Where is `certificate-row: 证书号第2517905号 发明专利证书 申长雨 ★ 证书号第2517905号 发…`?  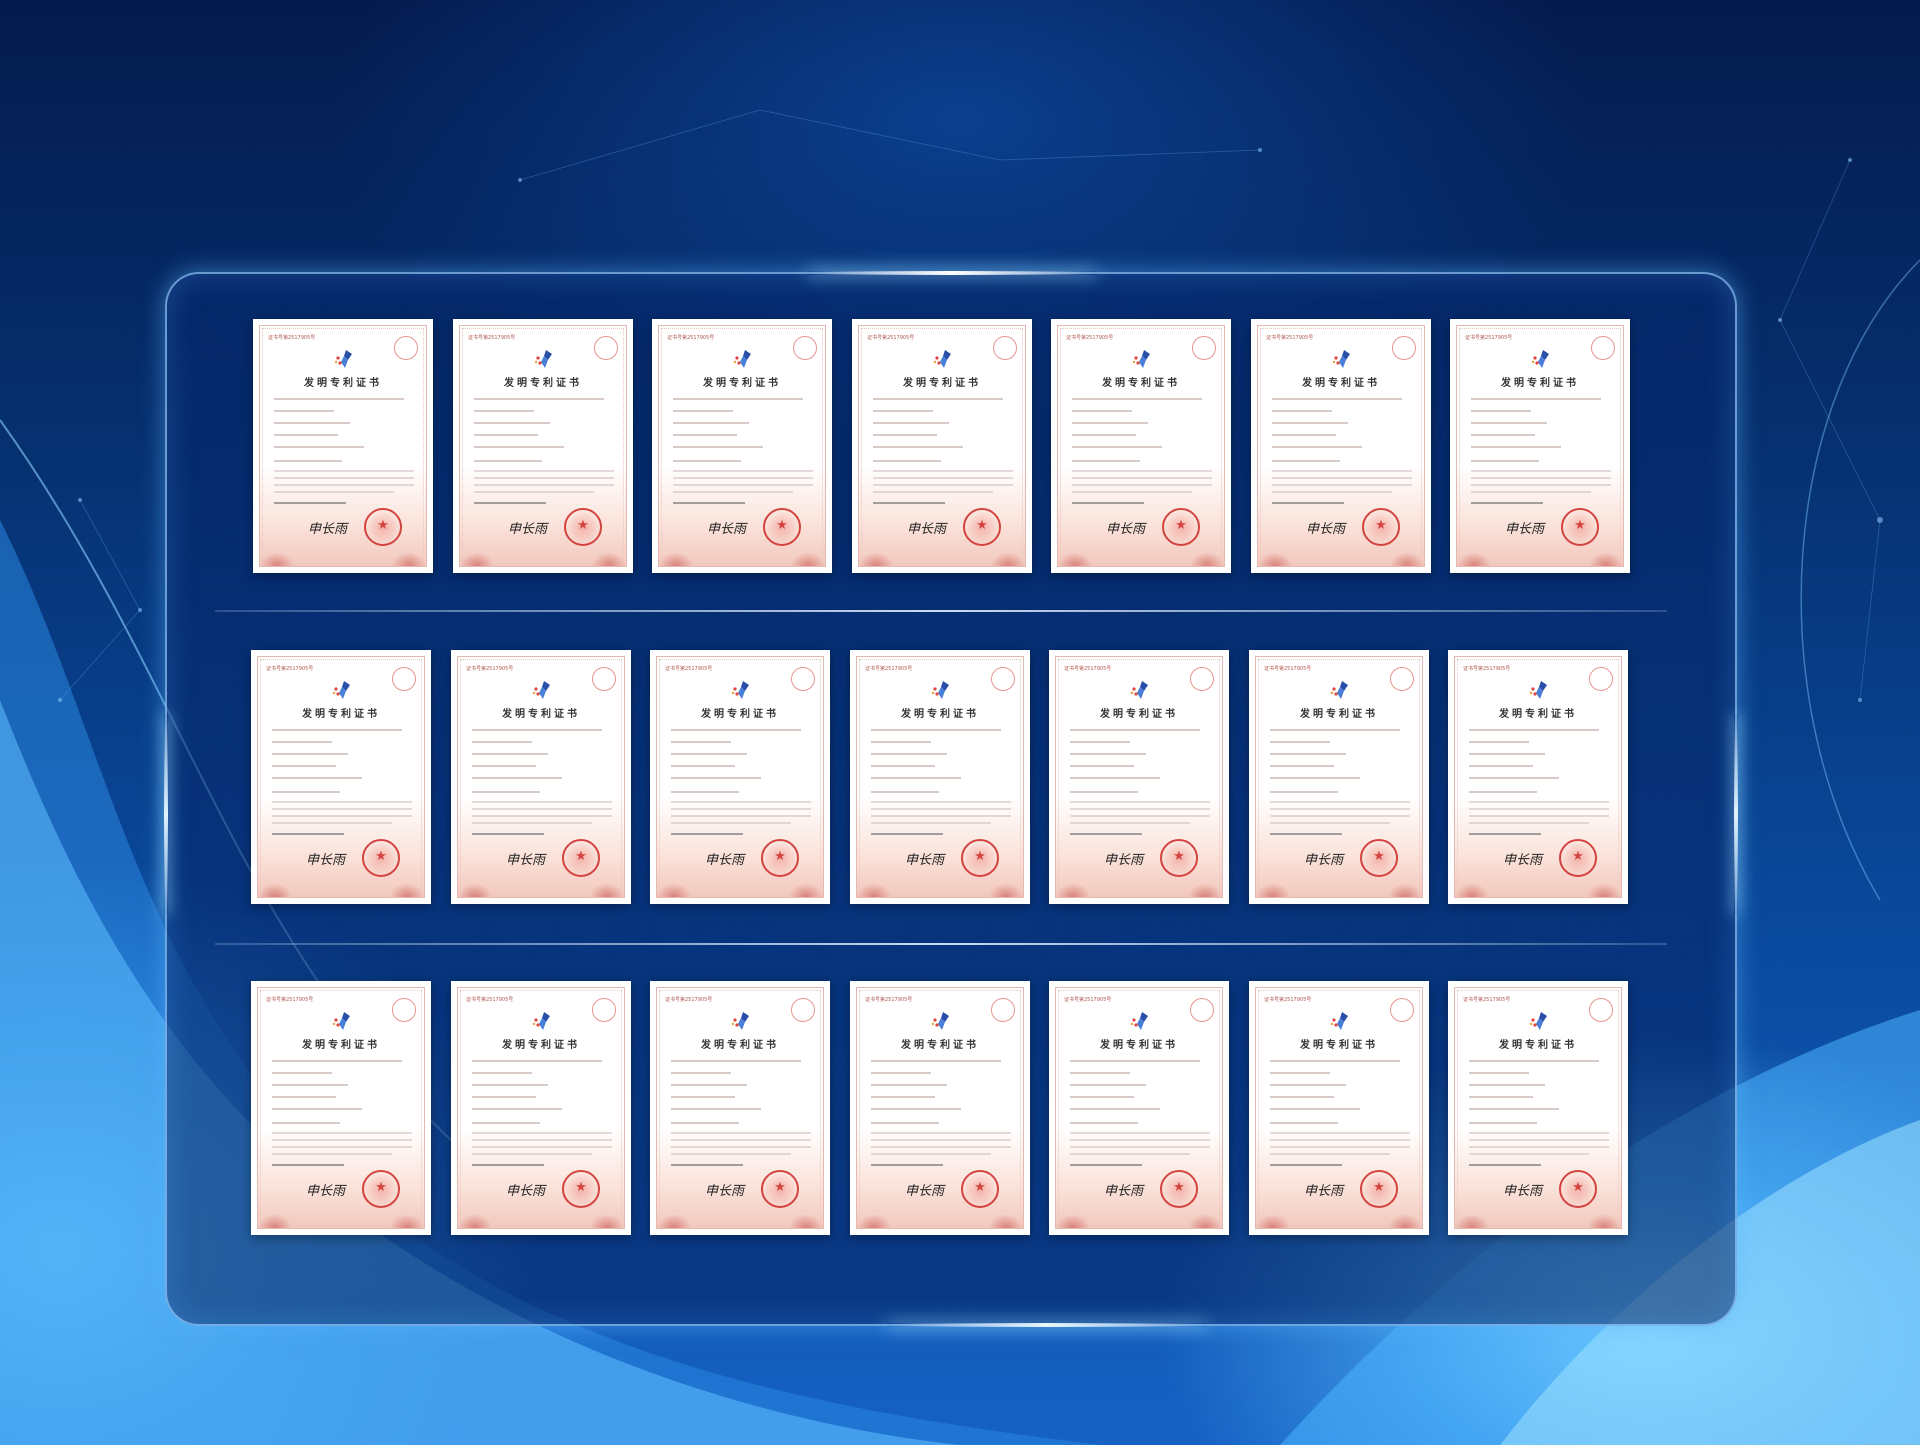
certificate-row: 证书号第2517905号 发明专利证书 申长雨 ★ 证书号第2517905号 发… is located at coordinates (942, 778).